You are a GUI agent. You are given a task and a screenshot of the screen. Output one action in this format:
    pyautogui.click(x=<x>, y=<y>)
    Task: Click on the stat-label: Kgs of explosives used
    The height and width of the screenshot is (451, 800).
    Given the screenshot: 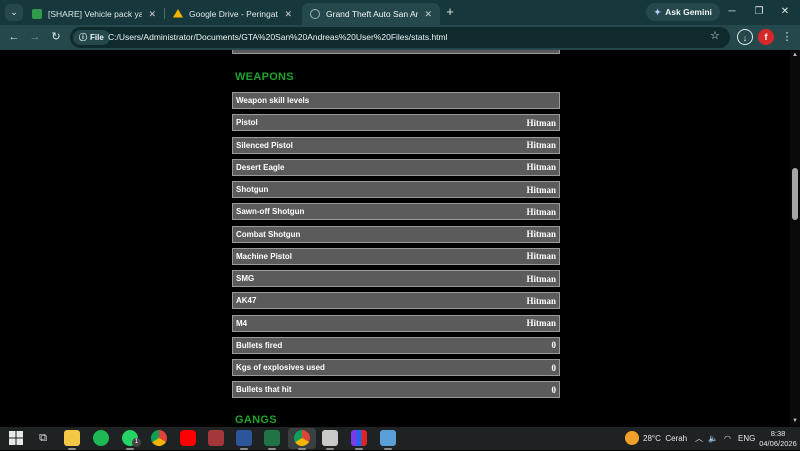 What is the action you would take?
    pyautogui.click(x=280, y=367)
    